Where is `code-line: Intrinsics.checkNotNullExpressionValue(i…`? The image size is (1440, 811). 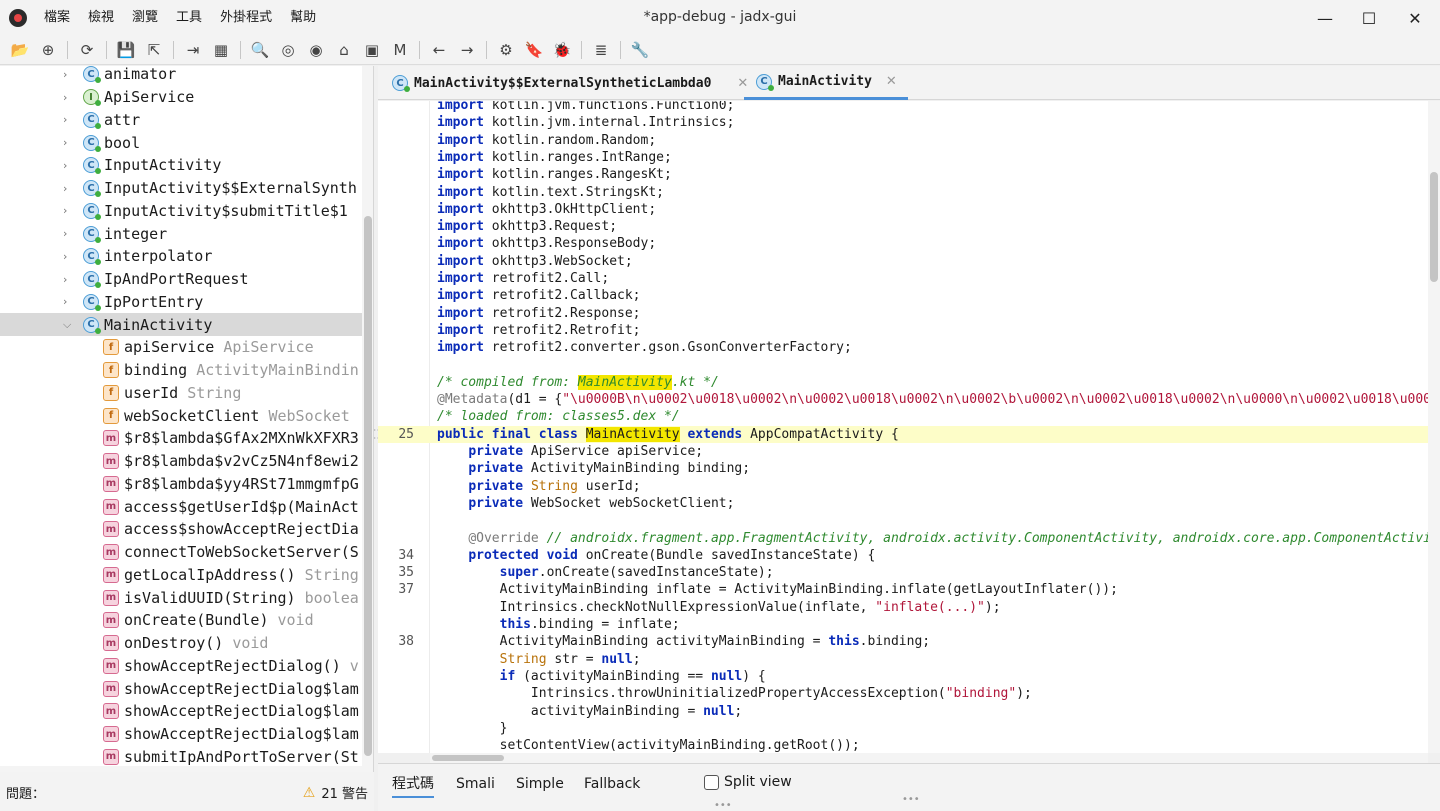
code-line: Intrinsics.checkNotNullExpressionValue(i… is located at coordinates (903, 607).